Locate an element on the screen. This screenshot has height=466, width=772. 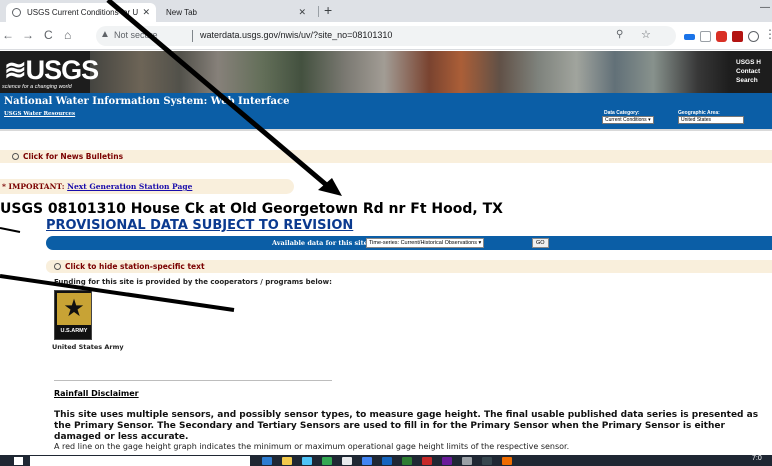
menu-icon: ⋮ is located at coordinates (768, 34).